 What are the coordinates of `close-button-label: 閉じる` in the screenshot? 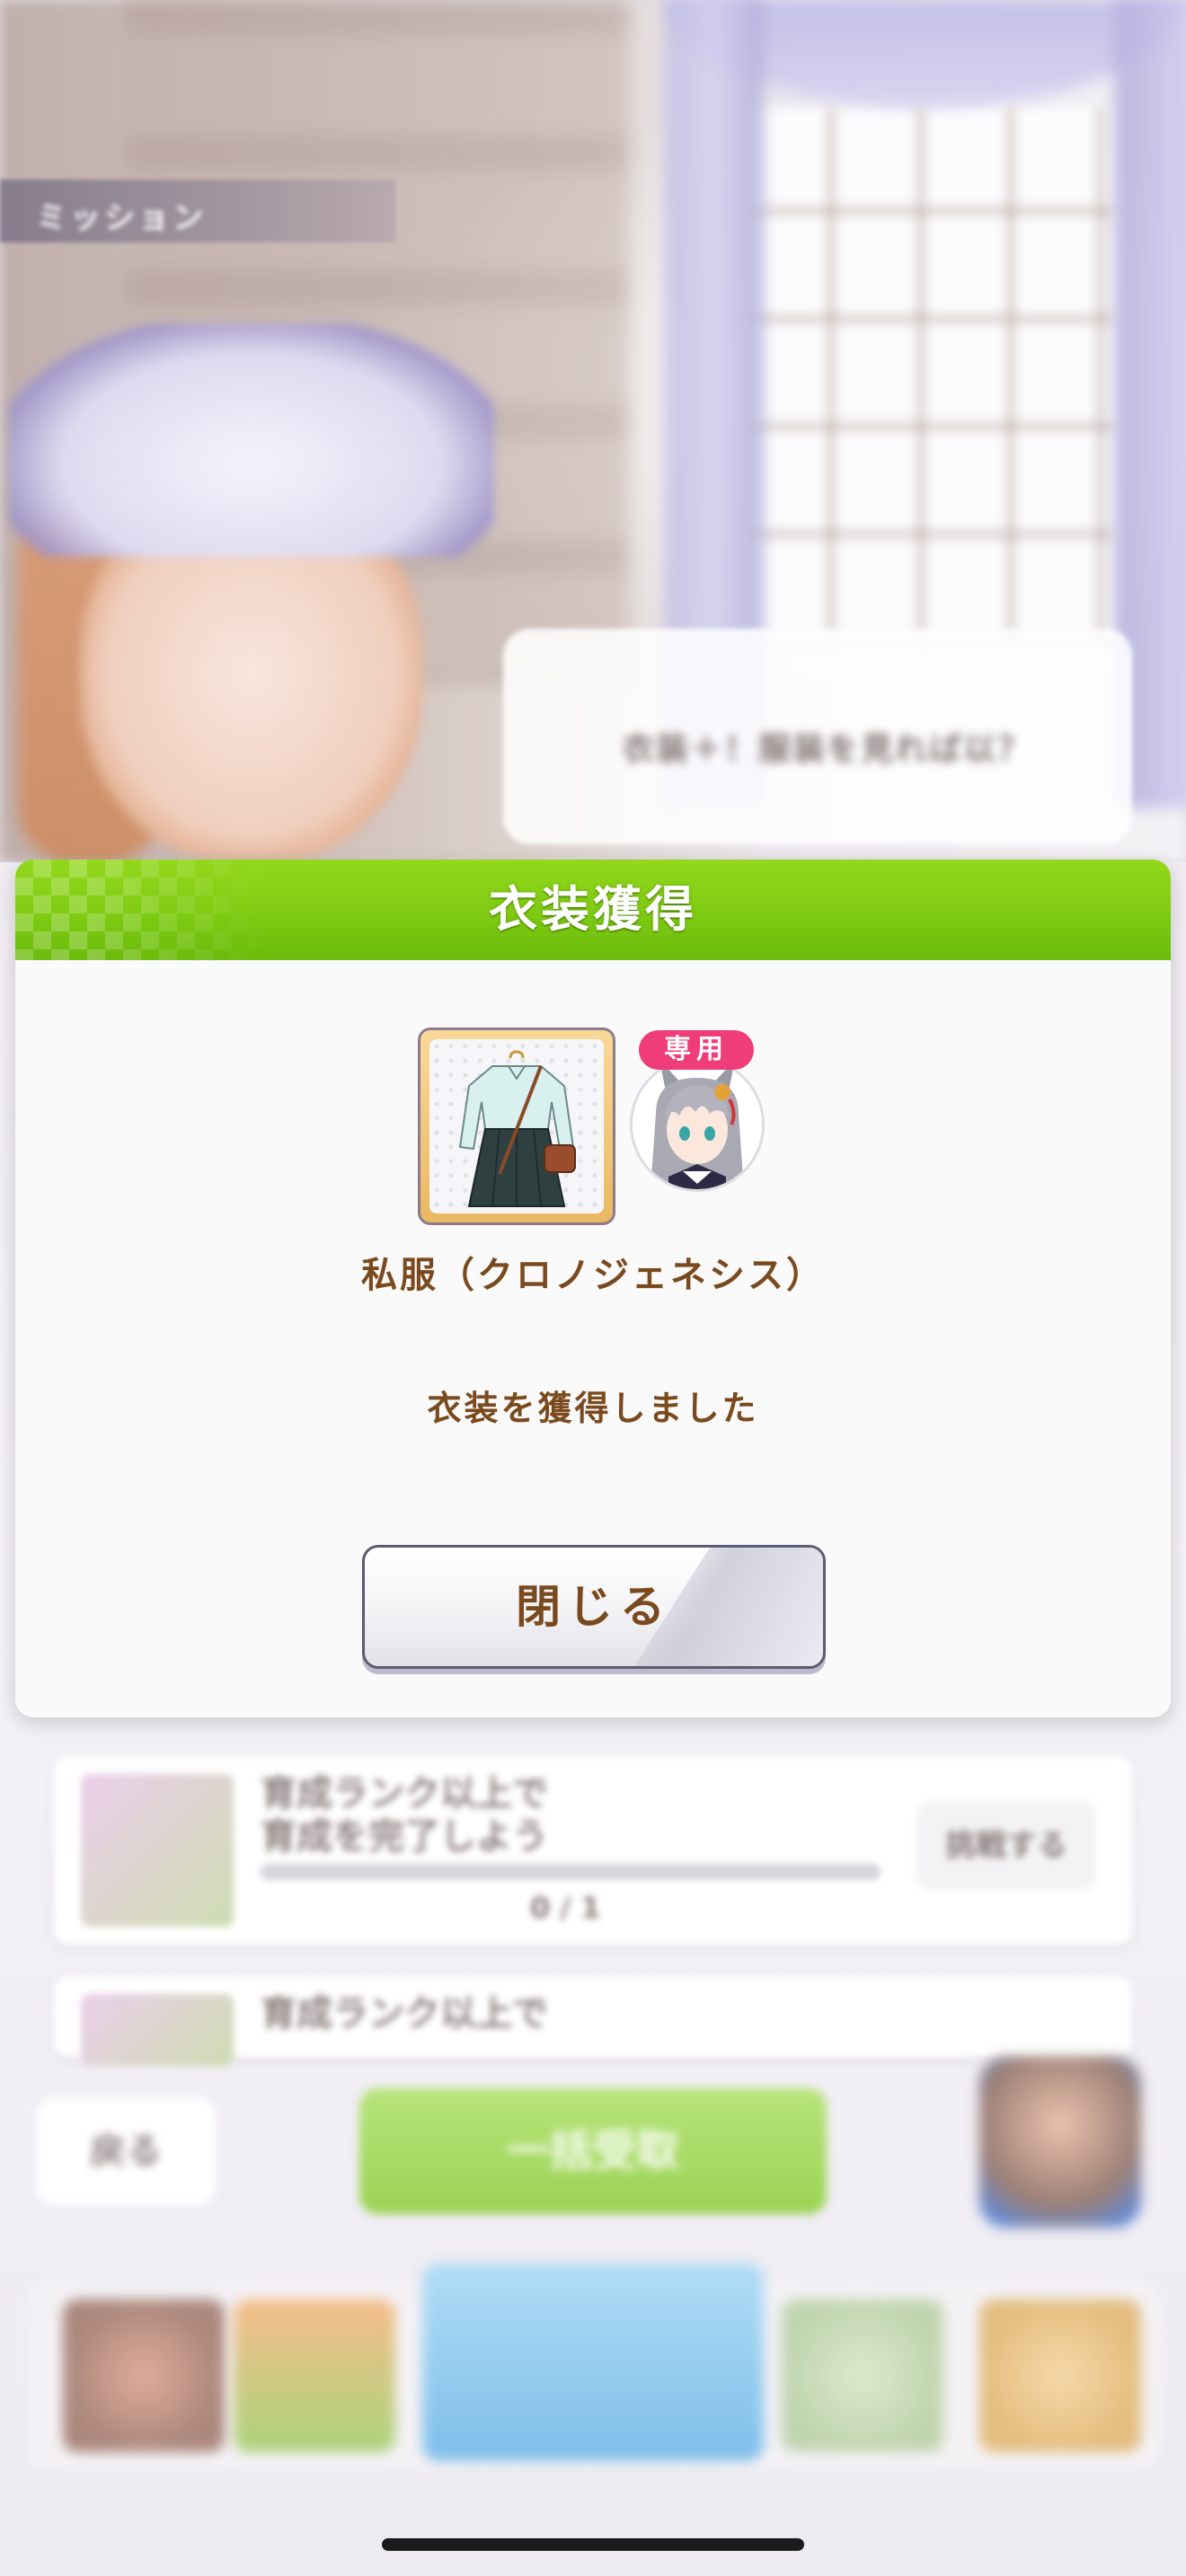 It's located at (594, 1607).